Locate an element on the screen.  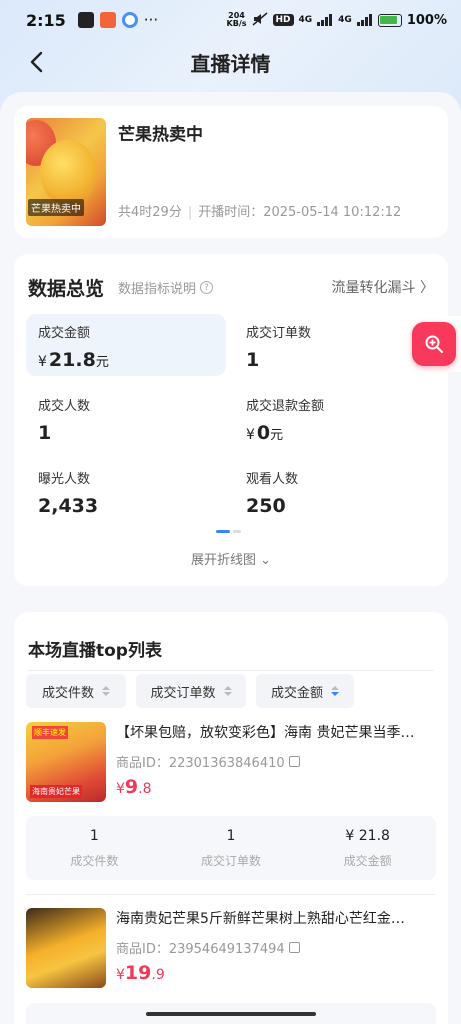
product-image is located at coordinates (66, 948).